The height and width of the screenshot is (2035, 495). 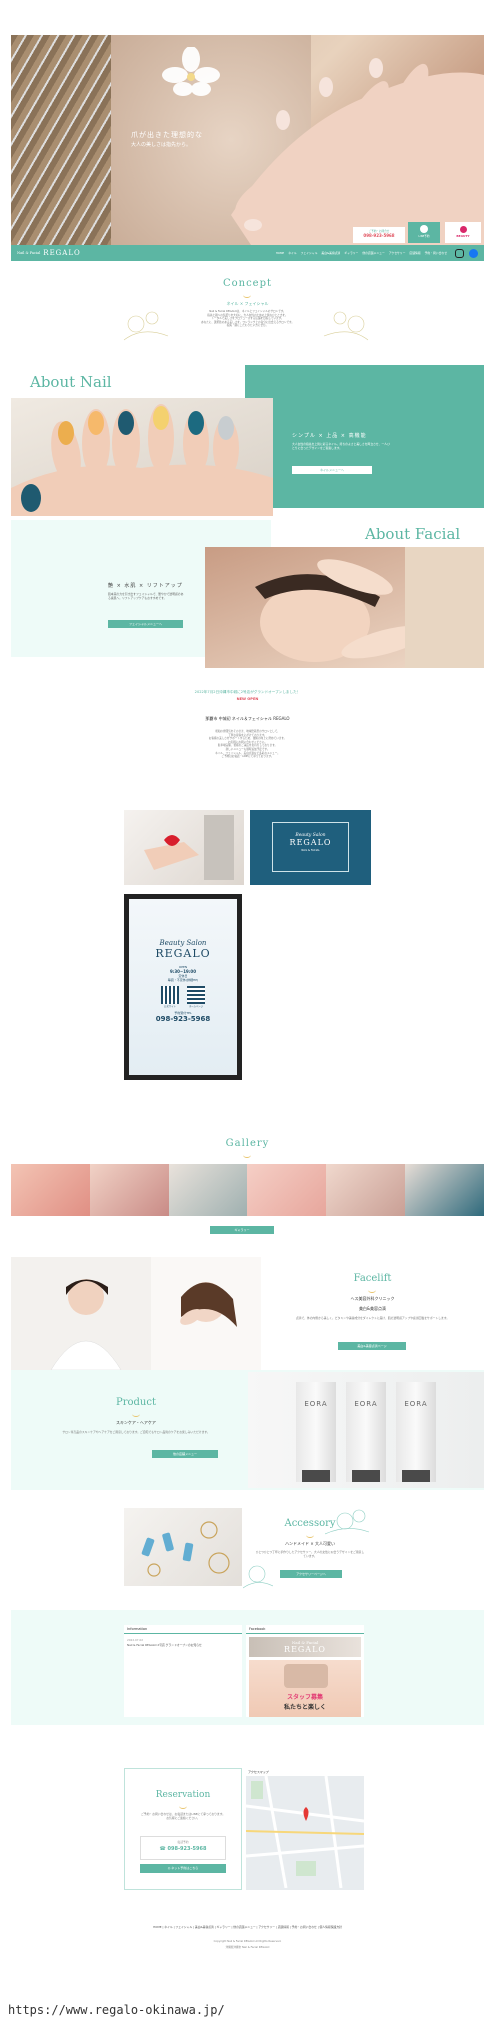 What do you see at coordinates (347, 140) in the screenshot?
I see `hero-hand-image` at bounding box center [347, 140].